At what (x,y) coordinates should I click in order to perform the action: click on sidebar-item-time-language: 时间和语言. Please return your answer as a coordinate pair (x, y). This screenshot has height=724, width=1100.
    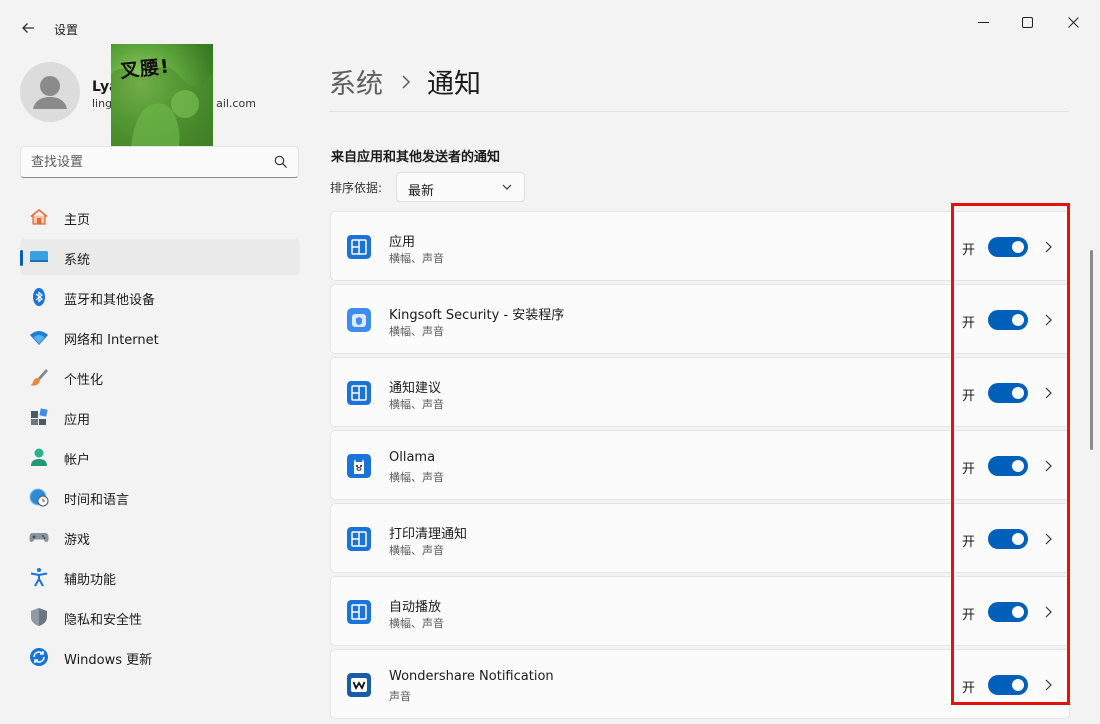
    Looking at the image, I should click on (160, 497).